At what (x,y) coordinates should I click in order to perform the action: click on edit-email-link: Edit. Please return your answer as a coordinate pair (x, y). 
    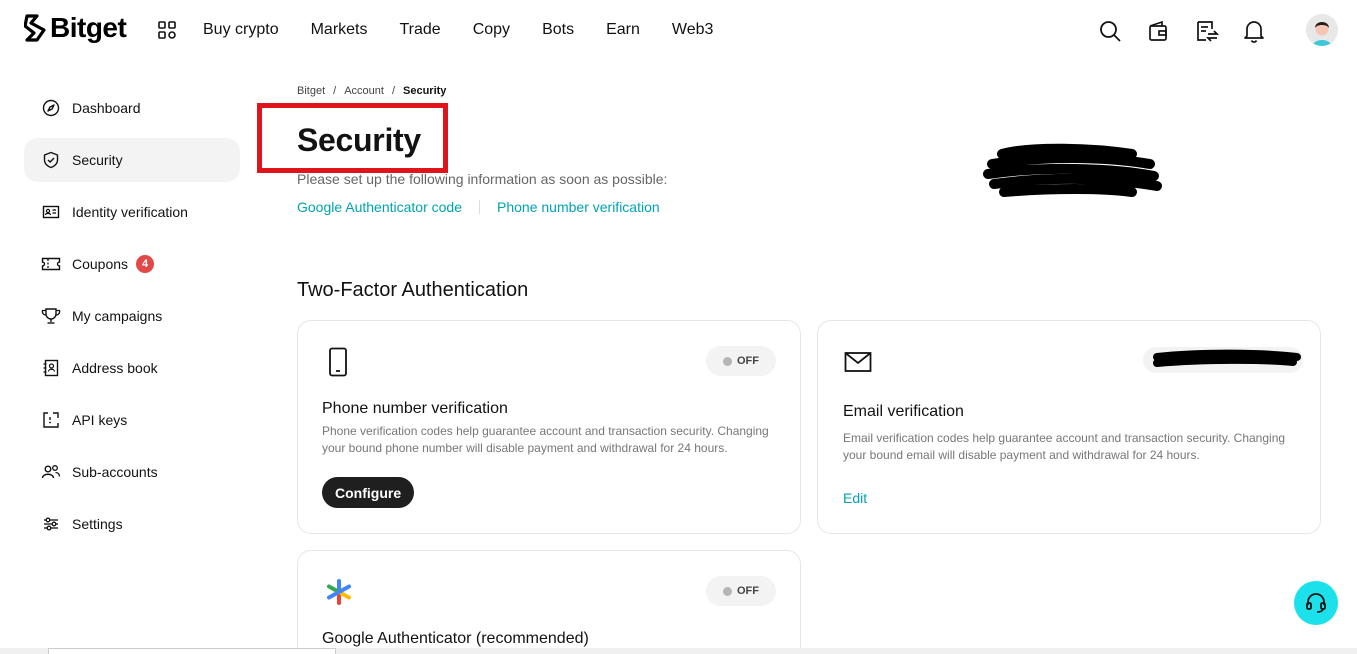
    Looking at the image, I should click on (855, 498).